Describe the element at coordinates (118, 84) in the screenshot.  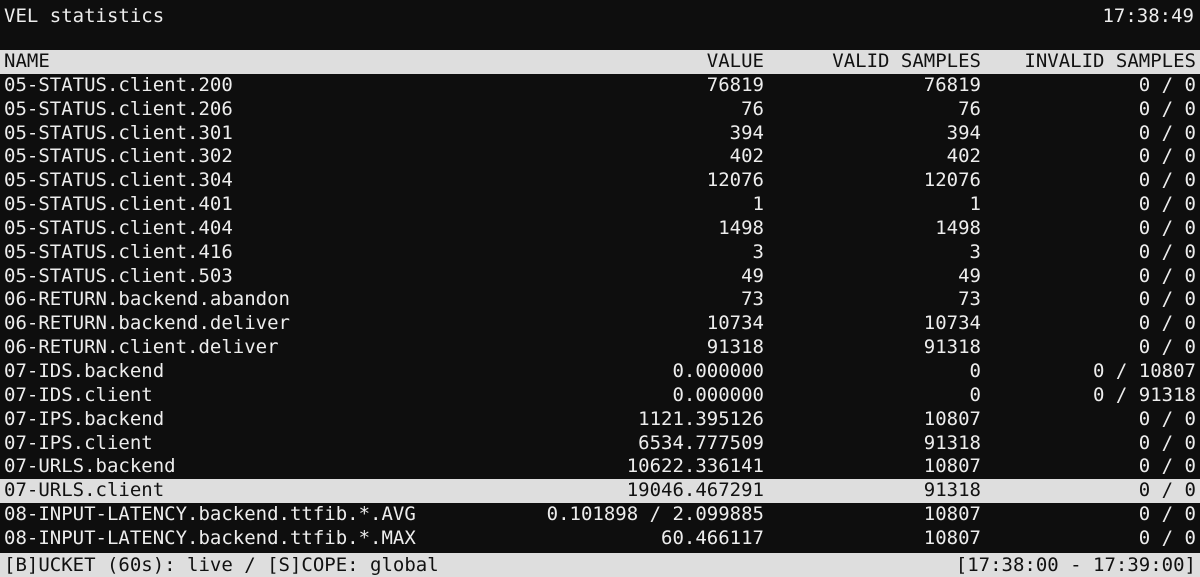
I see `metric-name: 05-STATUS.client.200` at that location.